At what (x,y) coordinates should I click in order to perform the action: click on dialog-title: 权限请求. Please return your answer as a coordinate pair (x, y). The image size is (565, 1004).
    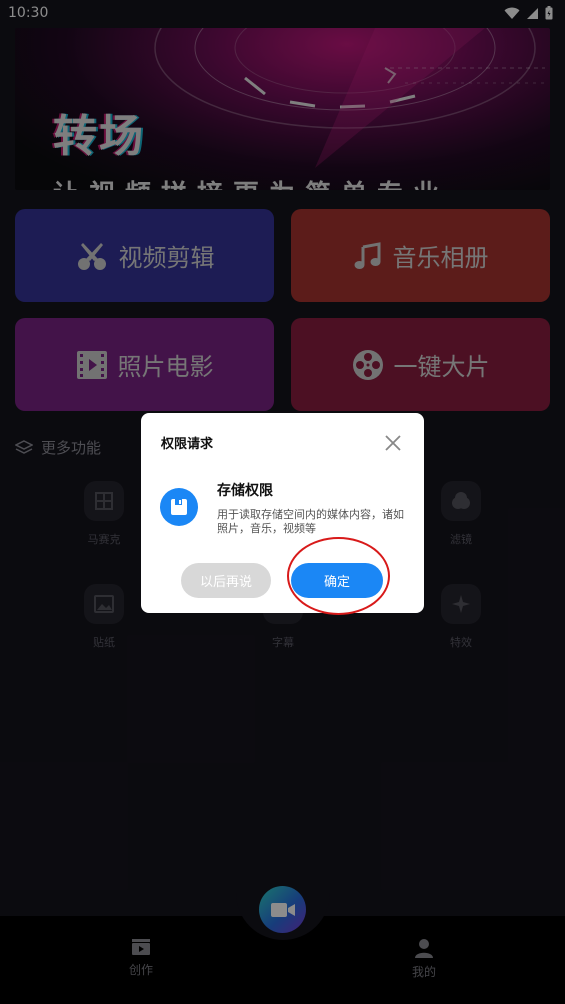
    Looking at the image, I should click on (187, 444).